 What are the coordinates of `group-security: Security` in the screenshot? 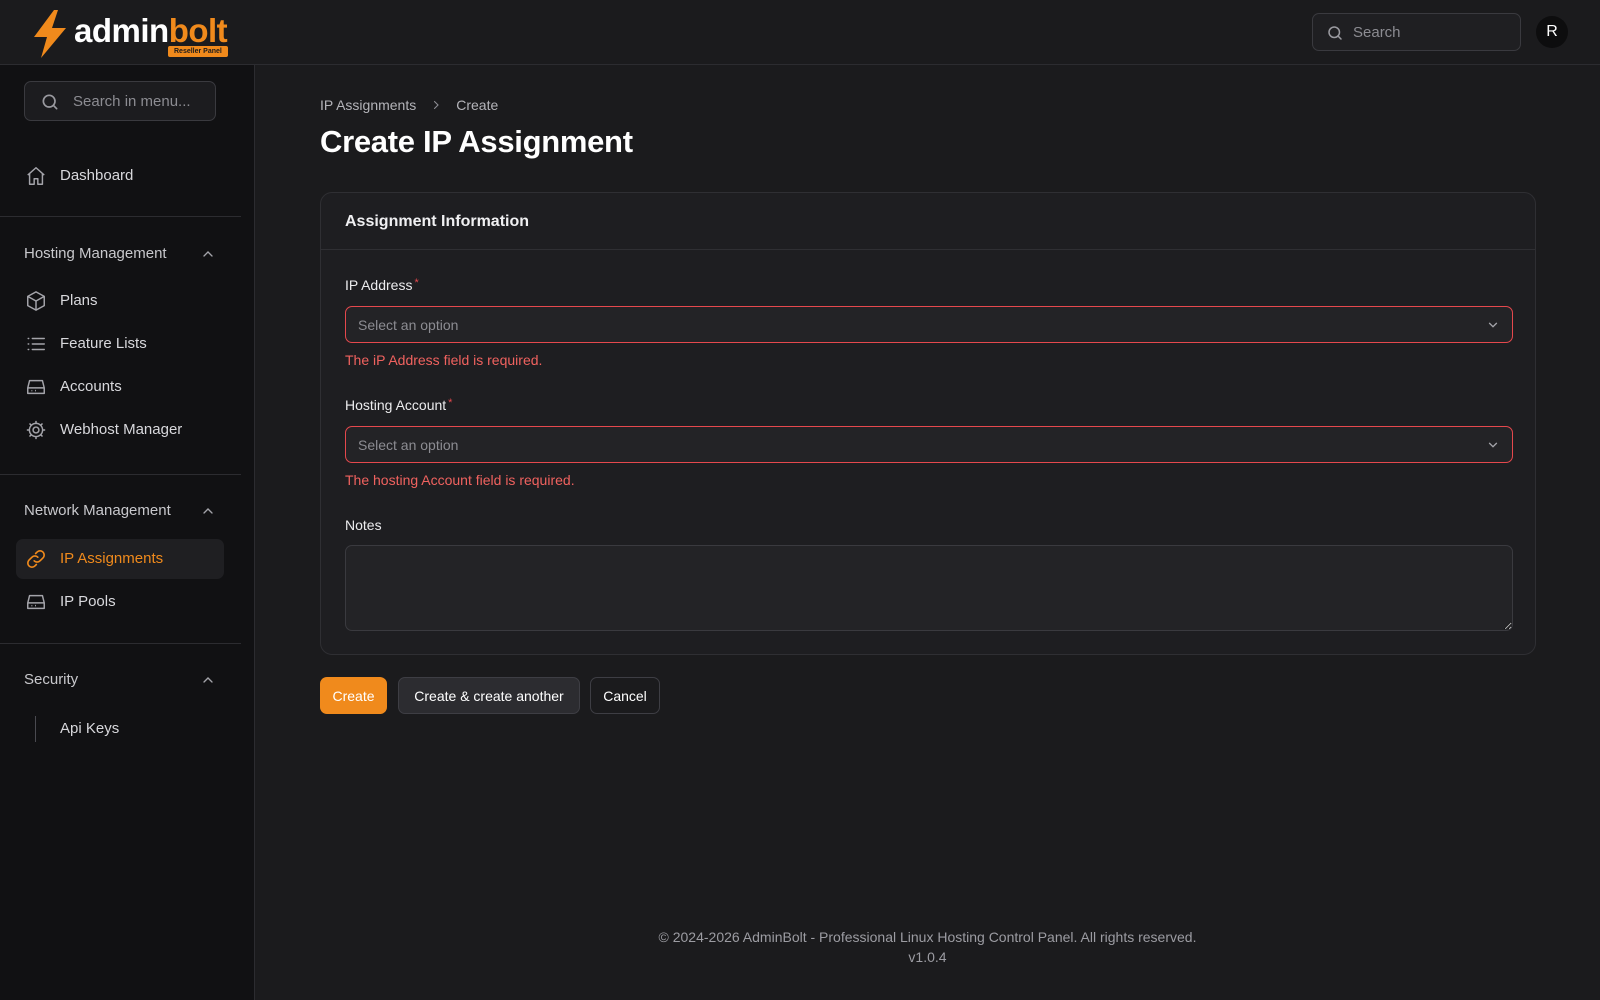 It's located at (120, 680).